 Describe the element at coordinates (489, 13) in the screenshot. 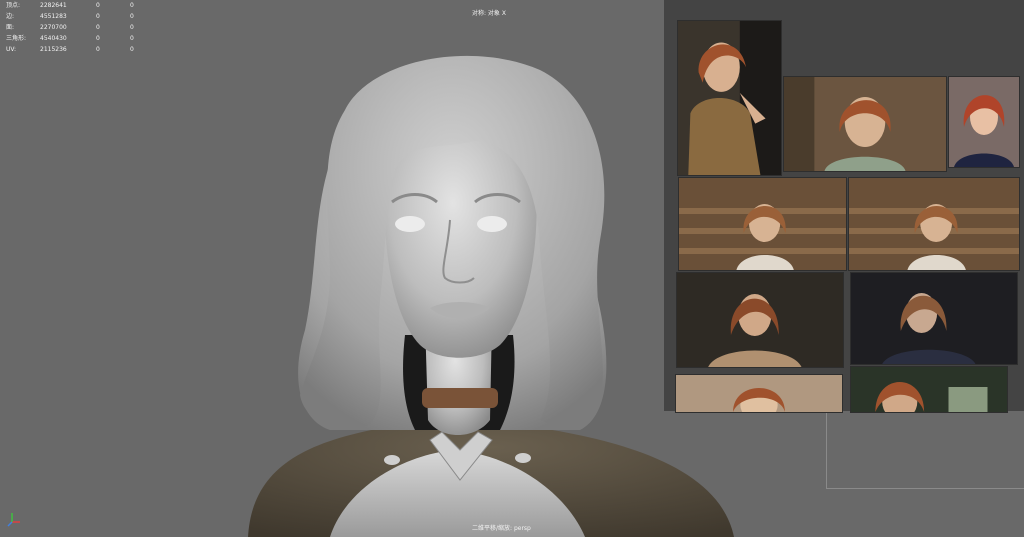

I see `symmetry-label: 对称: 对象 X` at that location.